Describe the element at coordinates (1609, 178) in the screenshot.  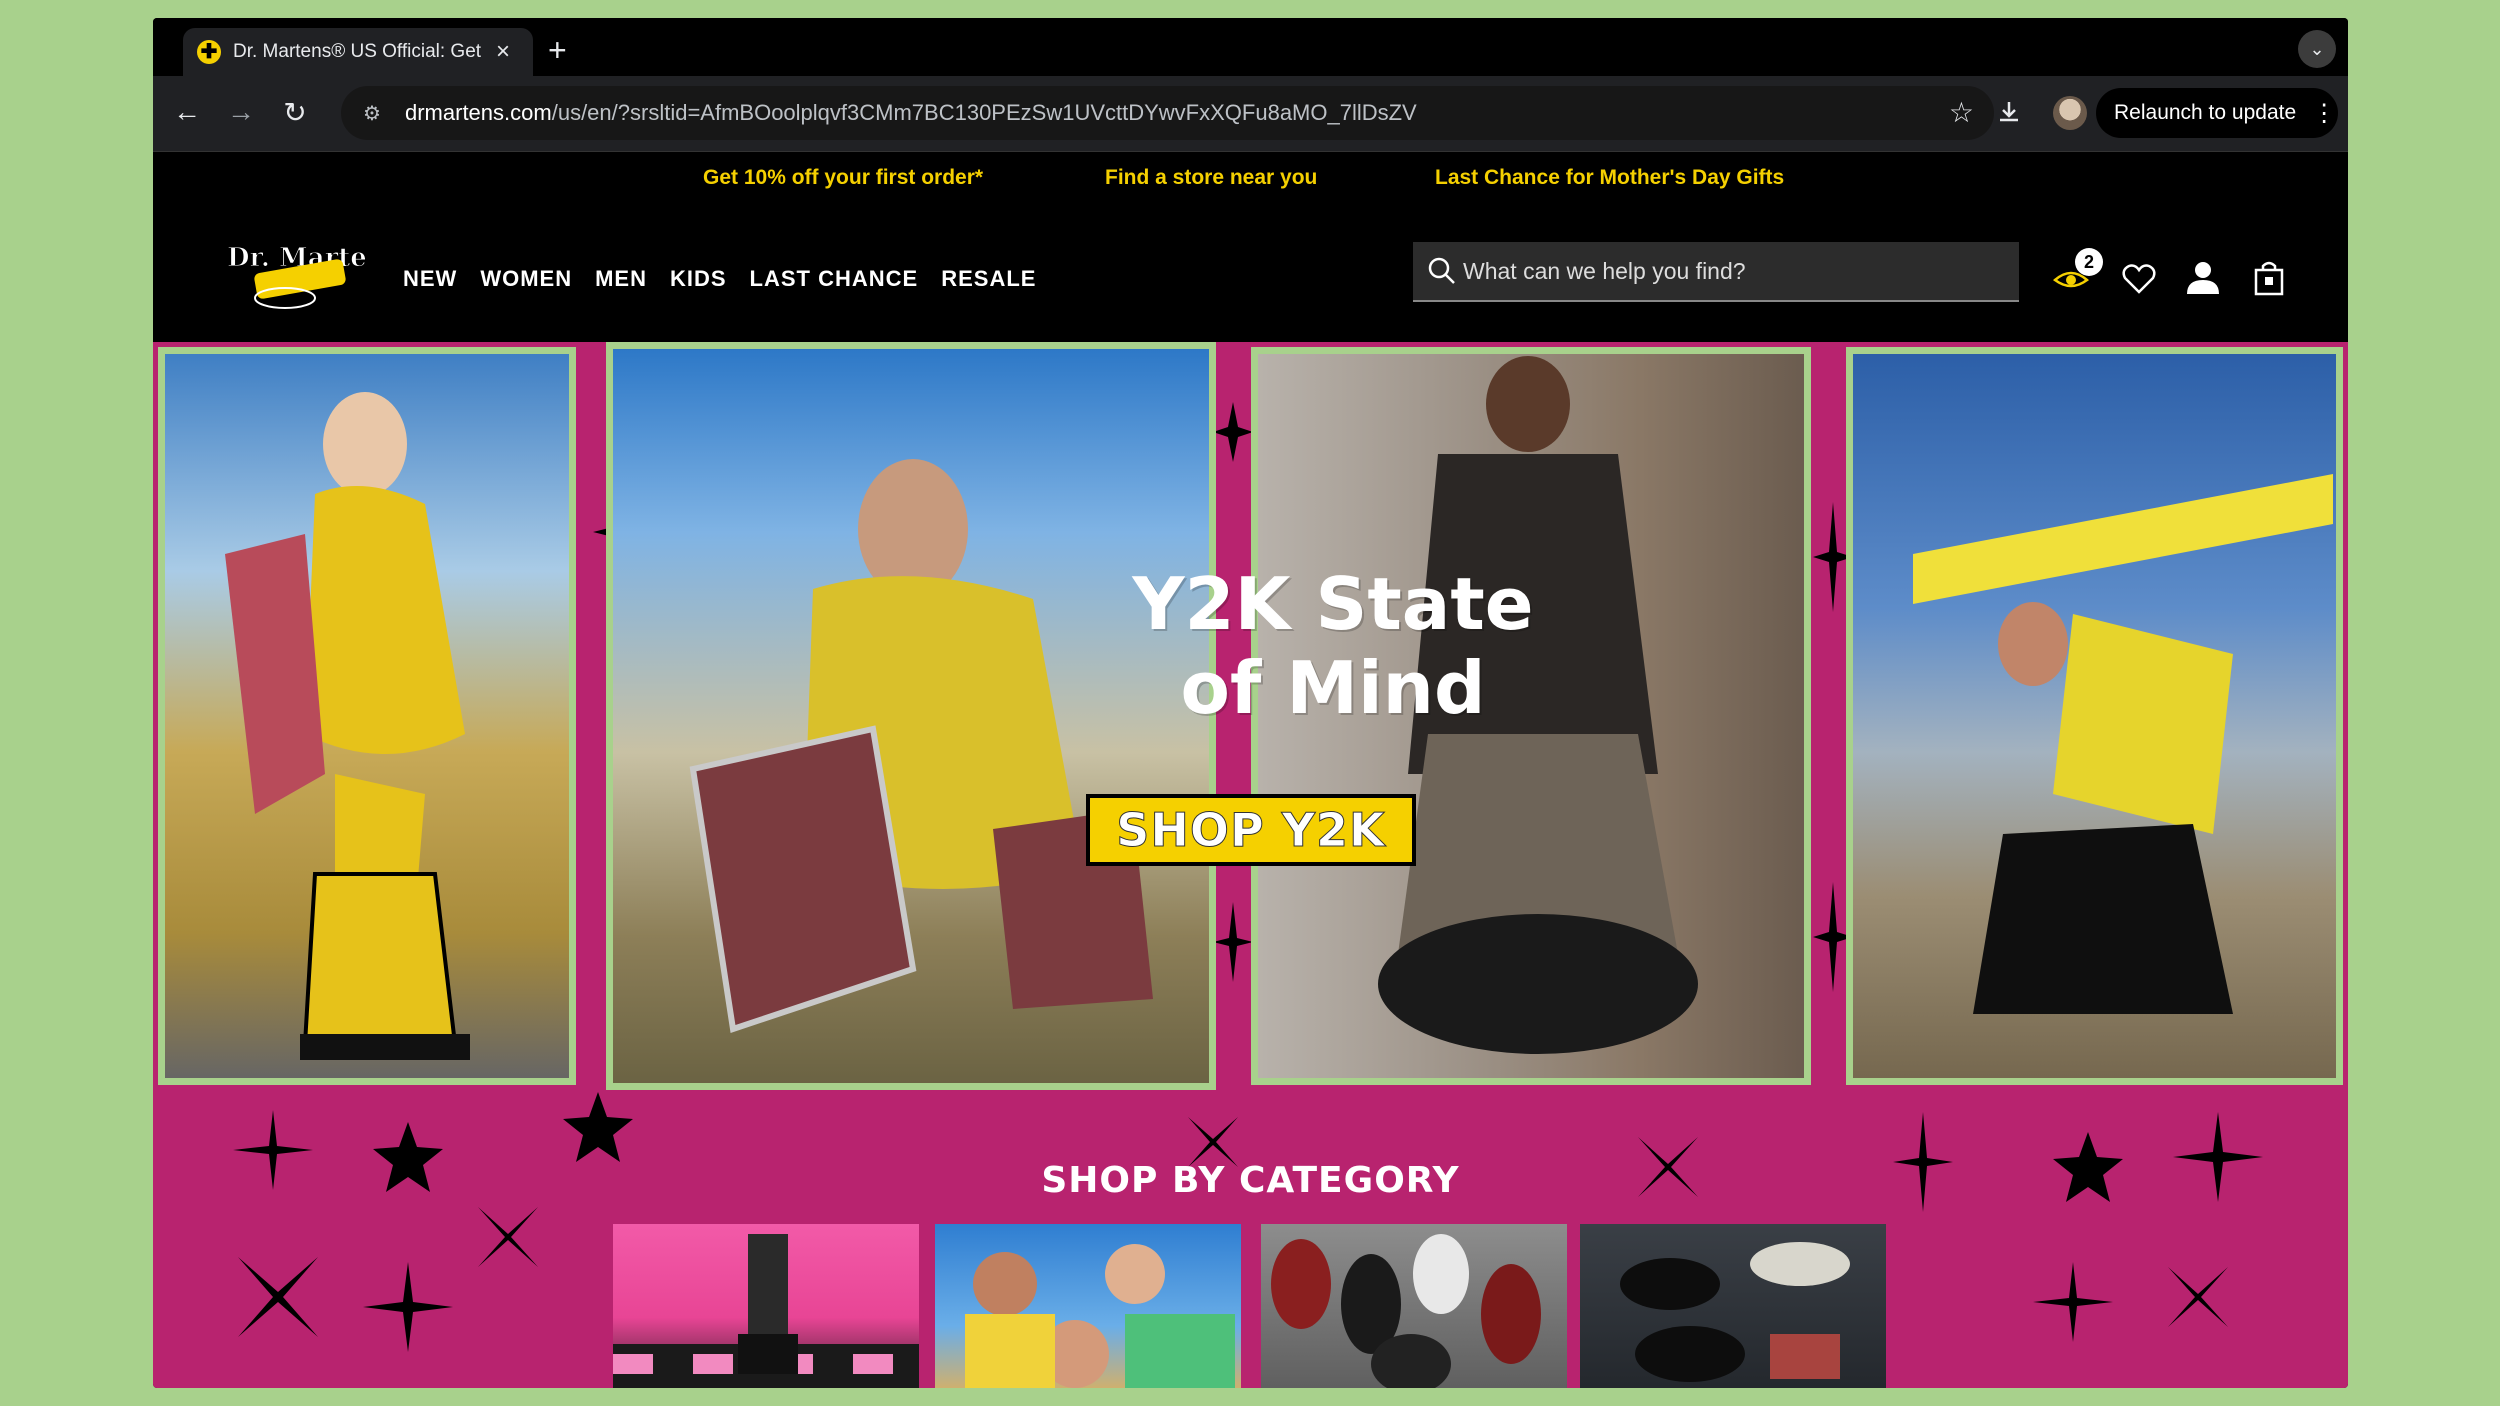
I see `promo-mothers-day-link: Last Chance for Mother's Day Gifts` at that location.